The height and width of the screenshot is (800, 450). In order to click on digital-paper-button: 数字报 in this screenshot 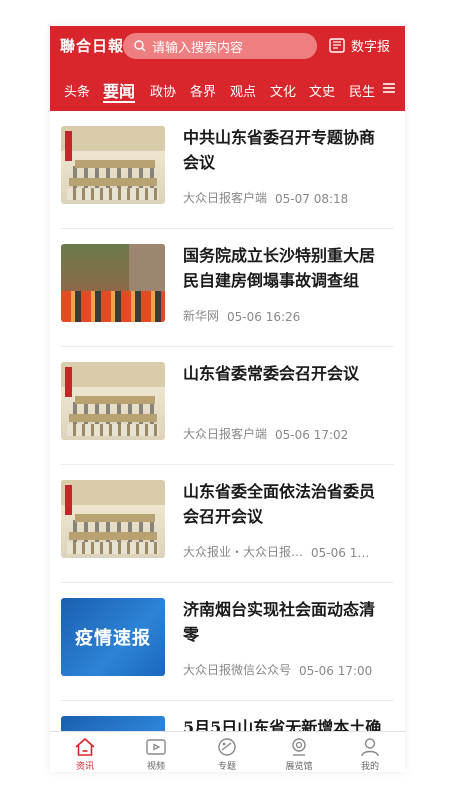, I will do `click(359, 45)`.